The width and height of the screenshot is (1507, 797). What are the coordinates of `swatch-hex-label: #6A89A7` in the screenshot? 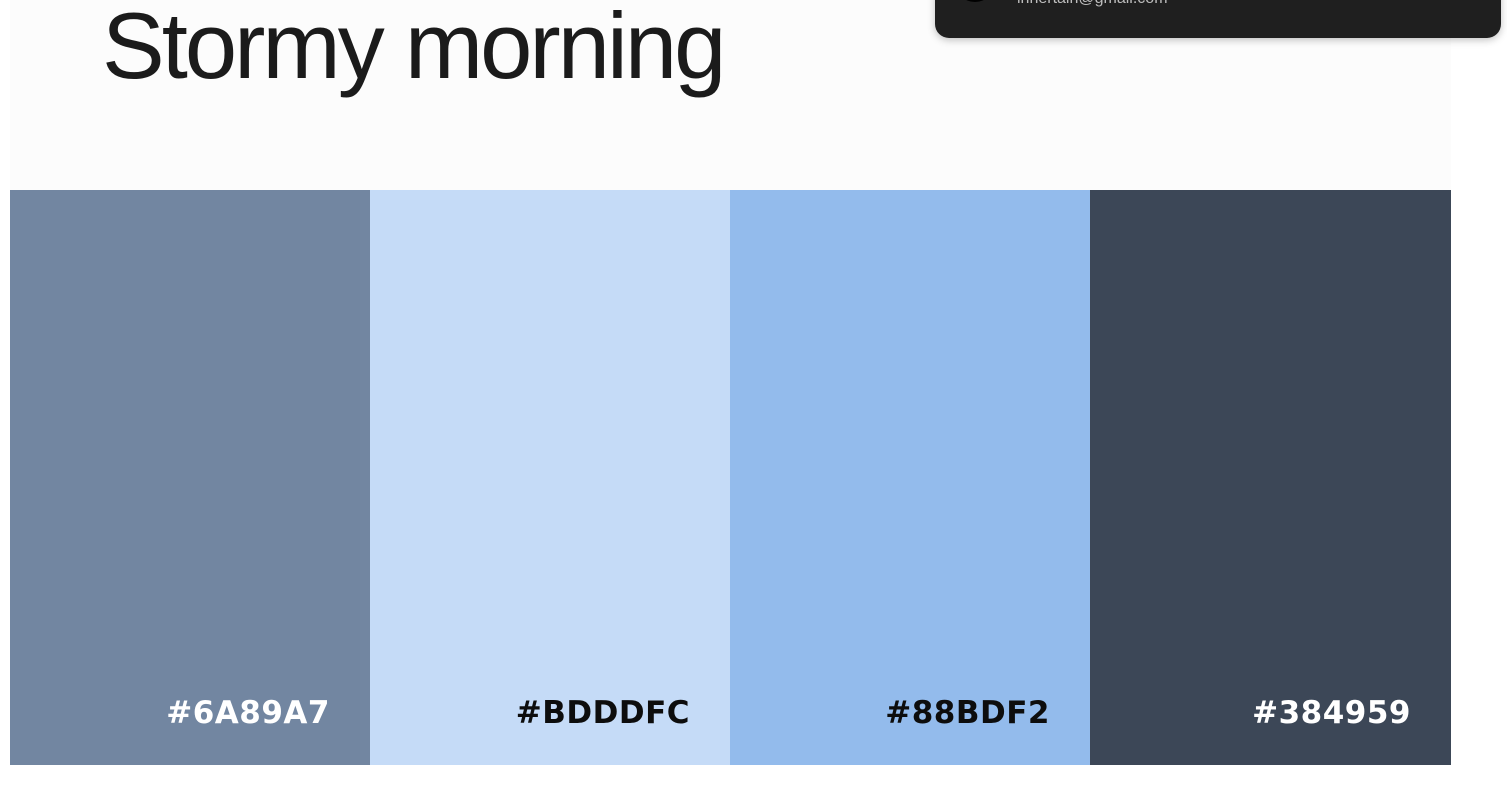 It's located at (248, 713).